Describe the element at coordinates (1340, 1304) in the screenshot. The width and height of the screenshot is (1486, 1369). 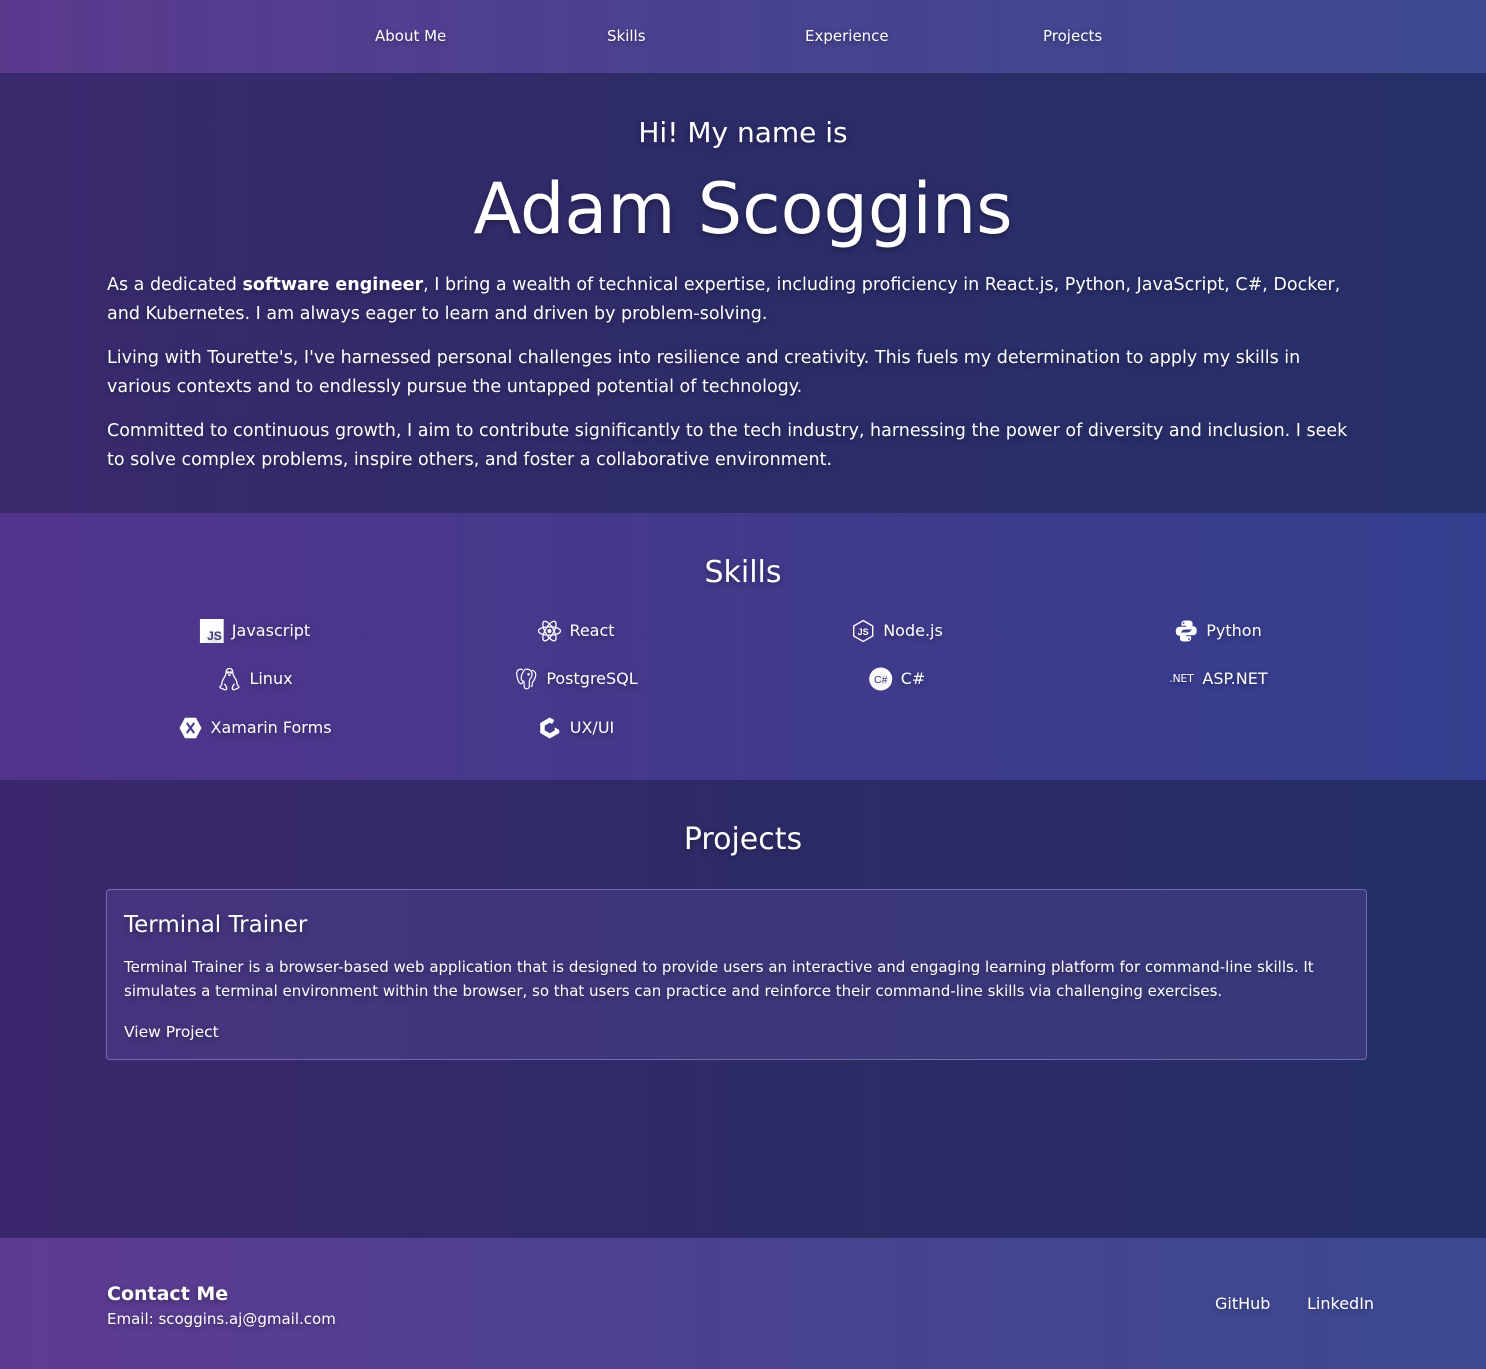
I see `linkedin-link: LinkedIn` at that location.